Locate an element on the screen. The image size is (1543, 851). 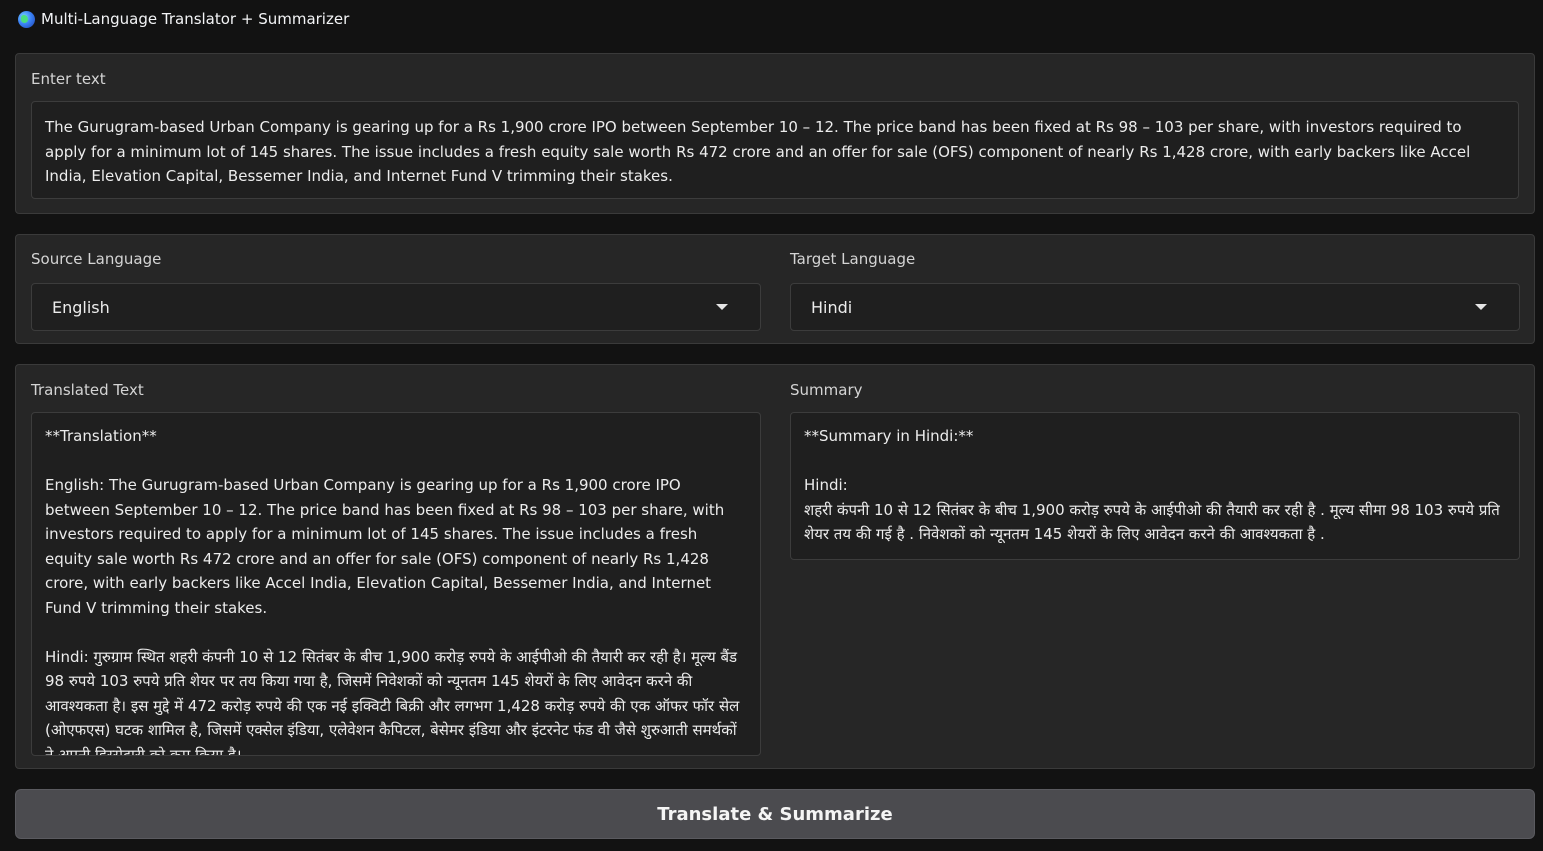
summary-label: Summary is located at coordinates (826, 390).